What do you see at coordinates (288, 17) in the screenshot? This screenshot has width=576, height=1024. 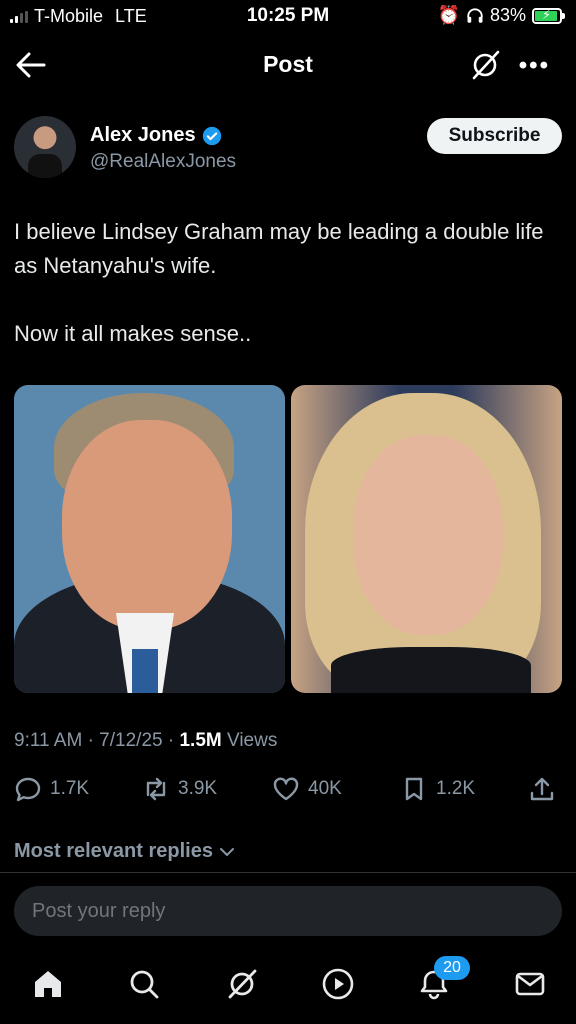 I see `status-bar: T-Mobile LTE 10:25 PM ⏰ 83% ⚡` at bounding box center [288, 17].